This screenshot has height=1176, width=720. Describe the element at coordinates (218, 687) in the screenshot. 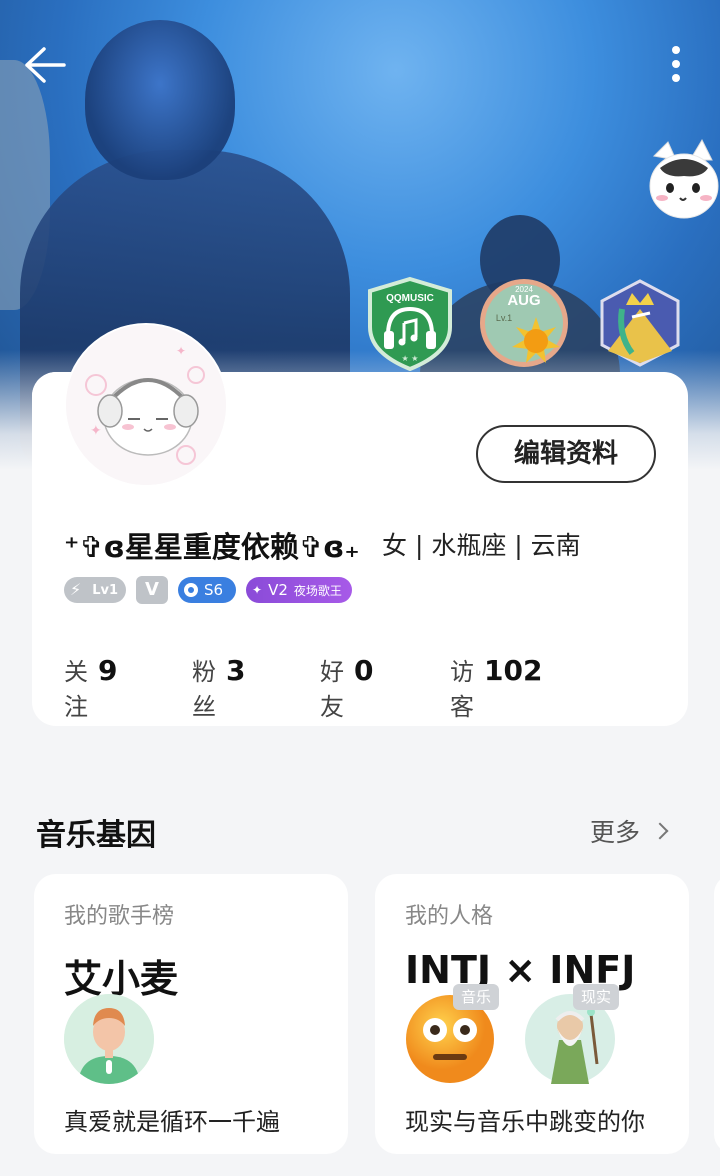

I see `stat-followers: 粉丝 3` at that location.